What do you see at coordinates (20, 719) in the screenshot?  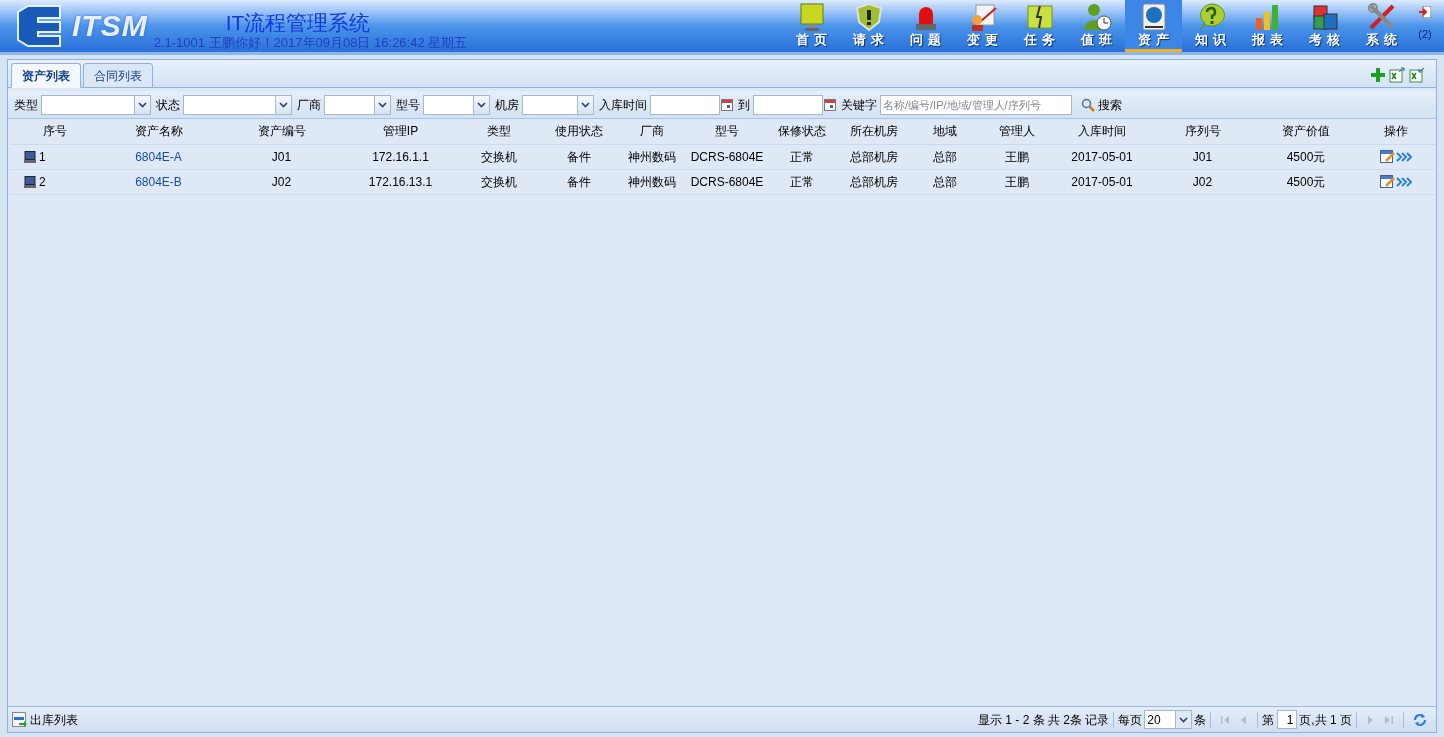 I see `list-export-icon` at bounding box center [20, 719].